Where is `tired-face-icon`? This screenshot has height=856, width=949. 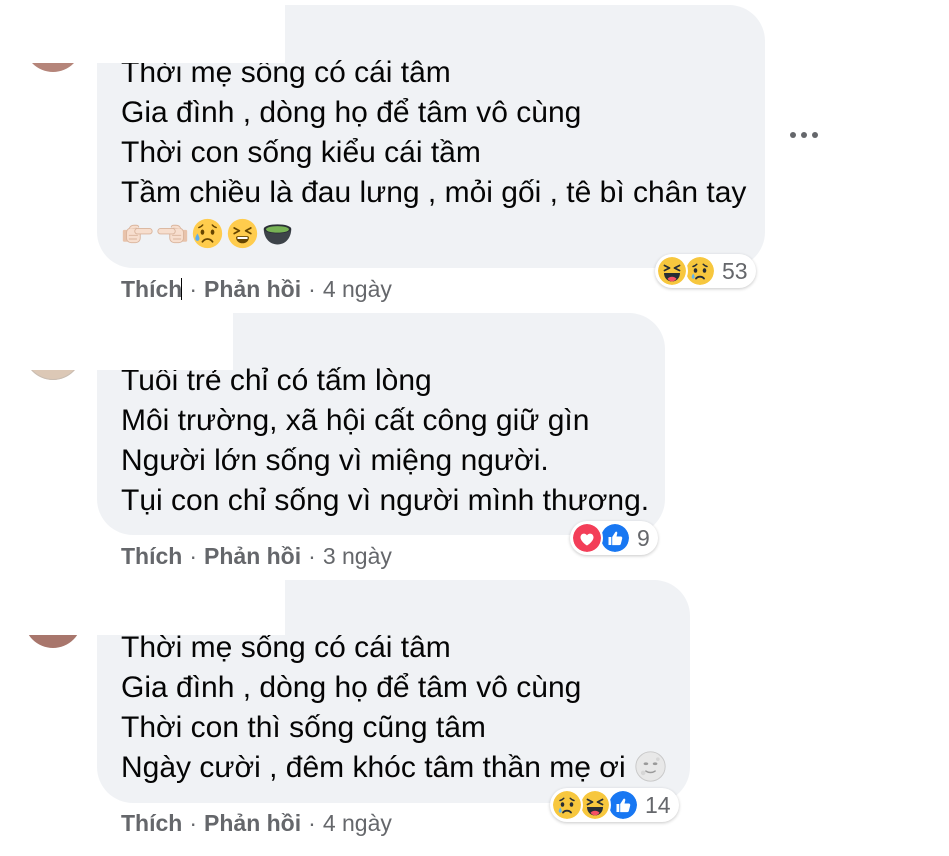
tired-face-icon is located at coordinates (242, 233).